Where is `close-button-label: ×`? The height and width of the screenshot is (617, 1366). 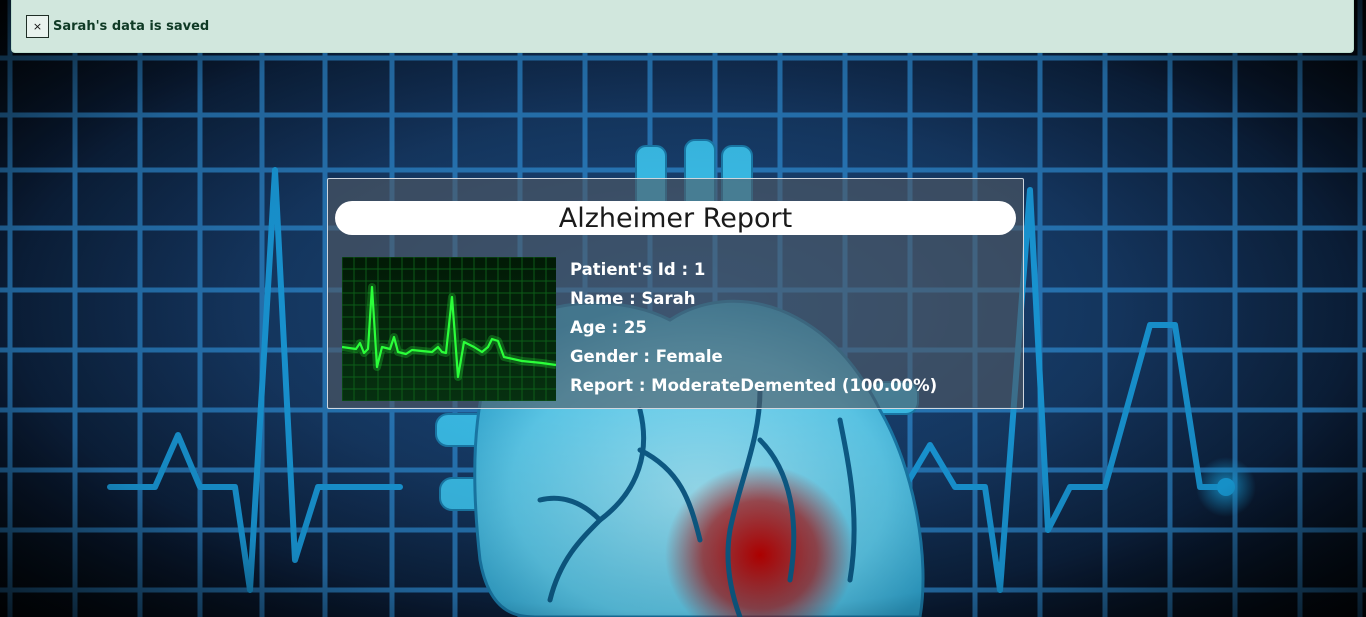
close-button-label: × is located at coordinates (37, 26).